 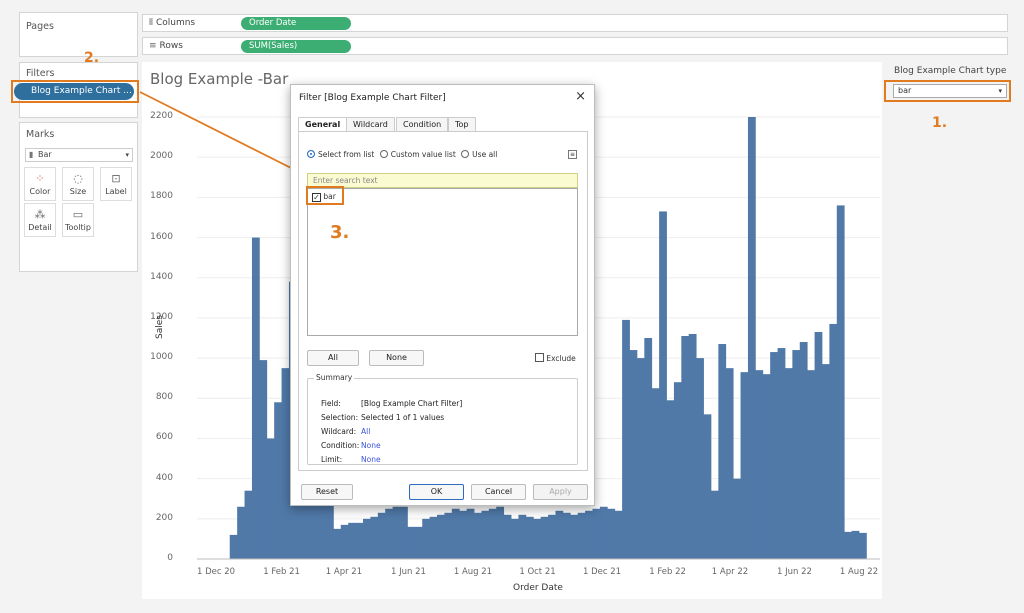 I want to click on none-button: None, so click(x=396, y=358).